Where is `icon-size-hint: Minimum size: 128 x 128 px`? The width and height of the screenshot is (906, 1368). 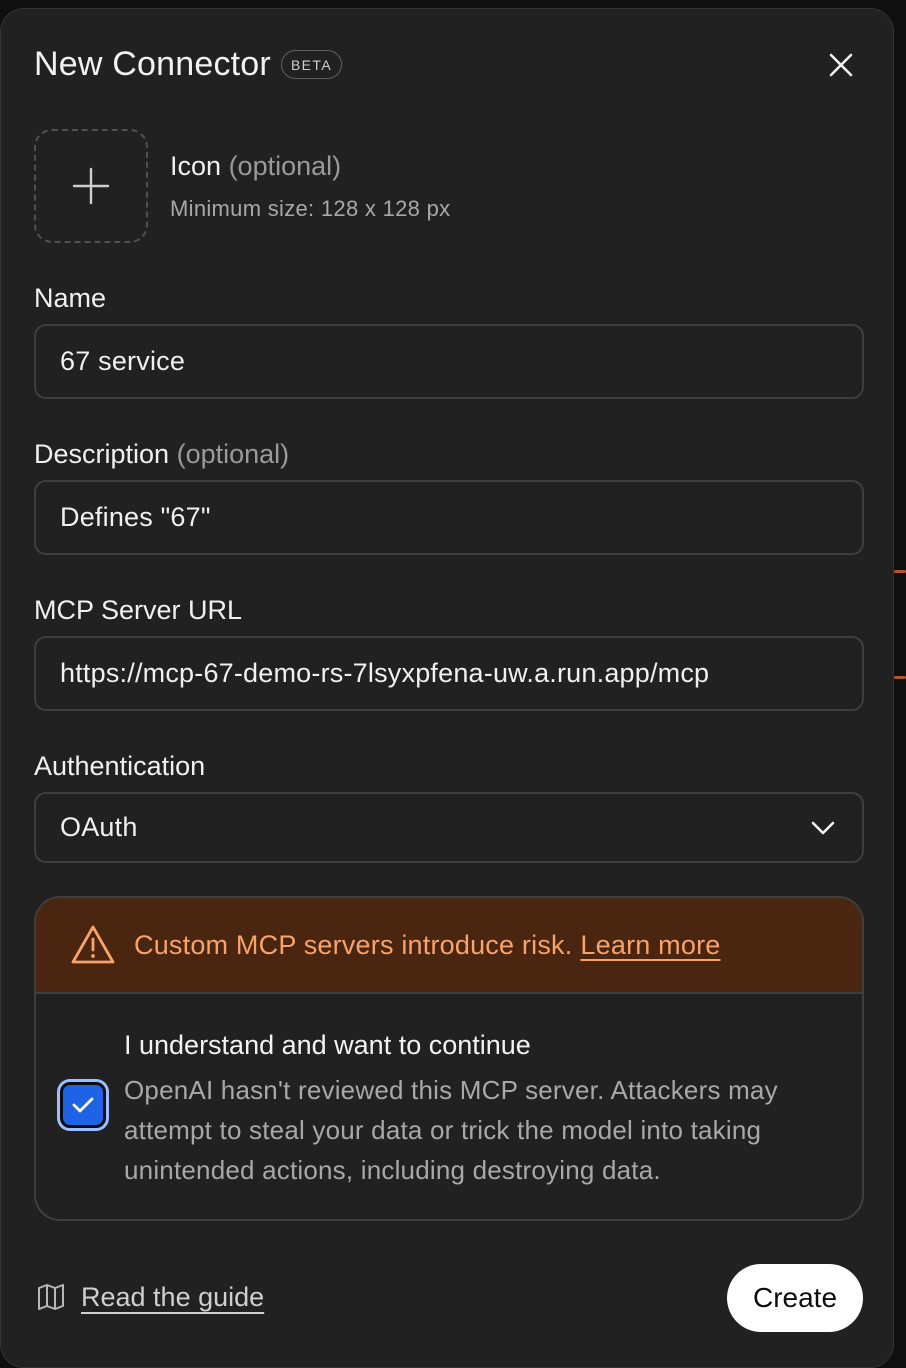 icon-size-hint: Minimum size: 128 x 128 px is located at coordinates (310, 208).